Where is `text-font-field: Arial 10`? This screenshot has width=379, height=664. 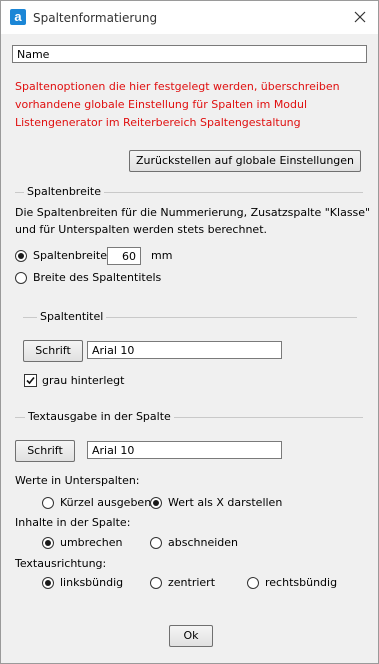
text-font-field: Arial 10 is located at coordinates (184, 450).